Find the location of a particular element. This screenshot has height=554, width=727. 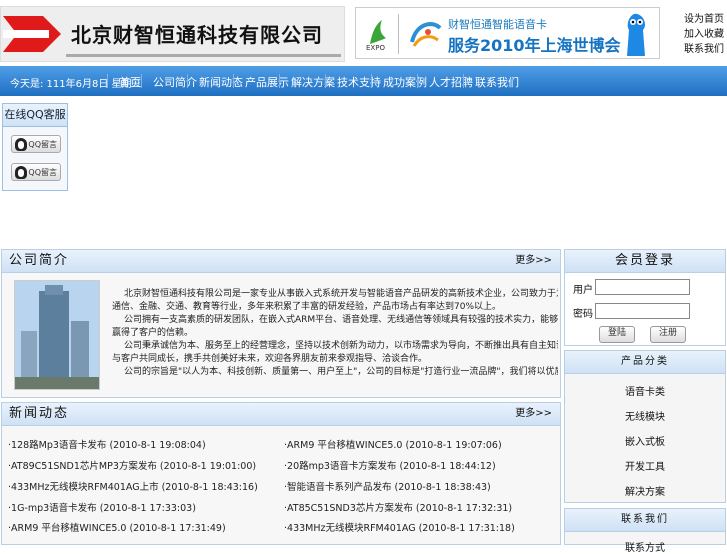

contact-panel: 联系我们 联系方式 is located at coordinates (645, 531).